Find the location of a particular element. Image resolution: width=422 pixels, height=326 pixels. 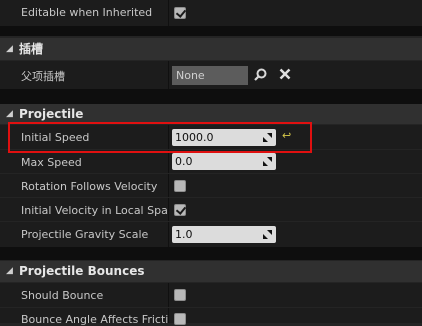

section-bounces-header: ◢ Projectile Bounces is located at coordinates (211, 271).